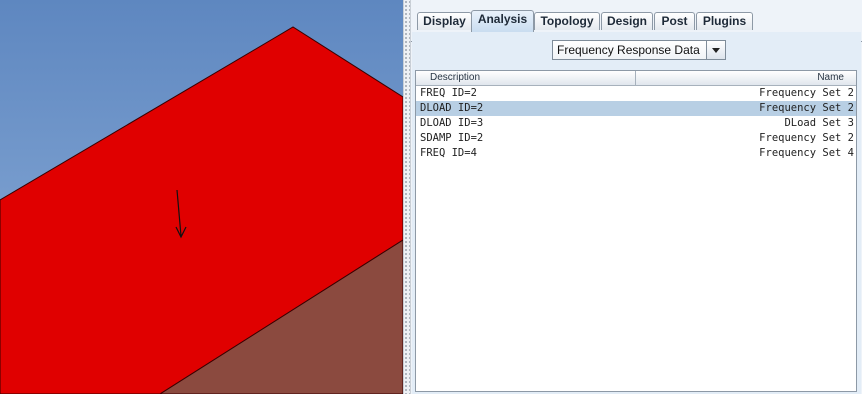  What do you see at coordinates (444, 21) in the screenshot?
I see `tab-display: Display` at bounding box center [444, 21].